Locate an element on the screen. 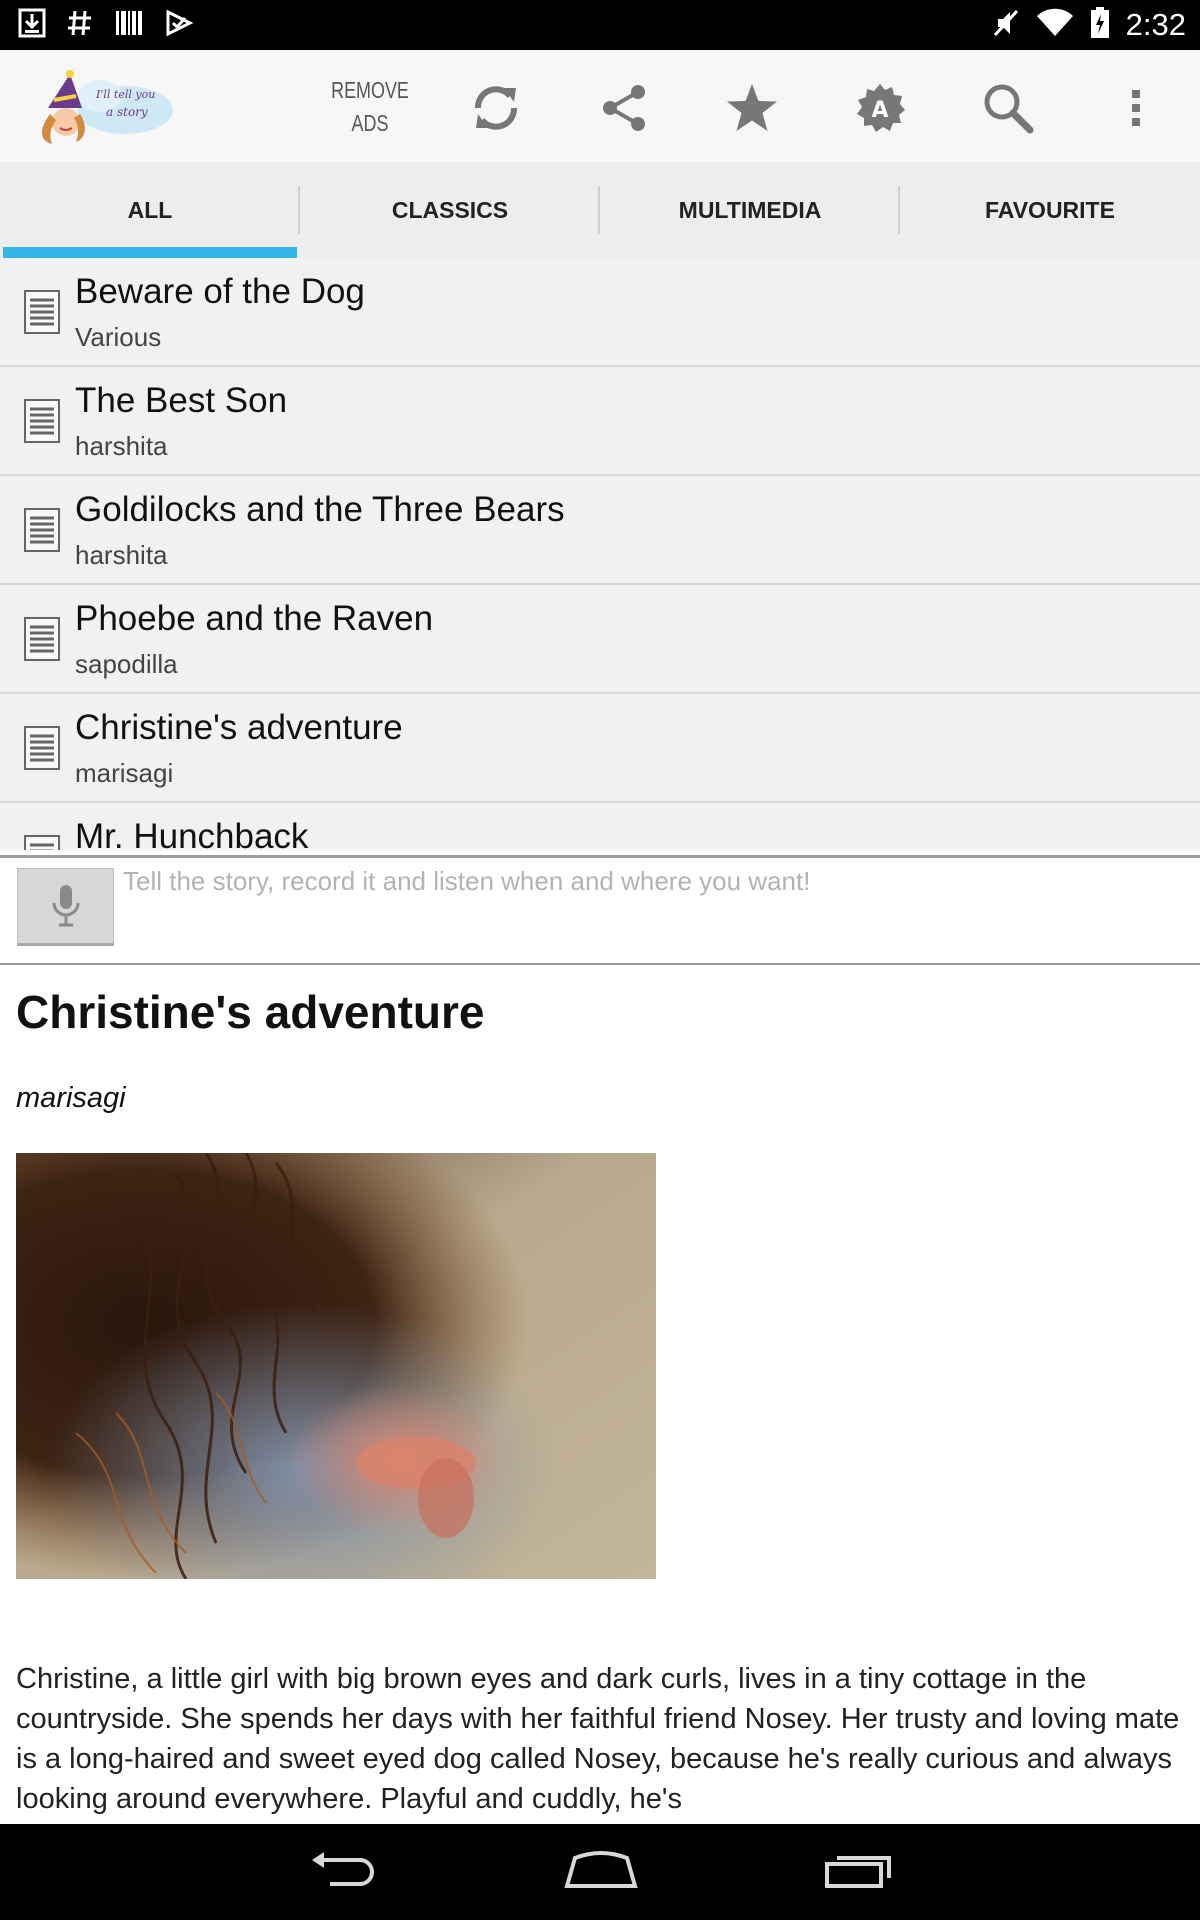  share-icon is located at coordinates (624, 108).